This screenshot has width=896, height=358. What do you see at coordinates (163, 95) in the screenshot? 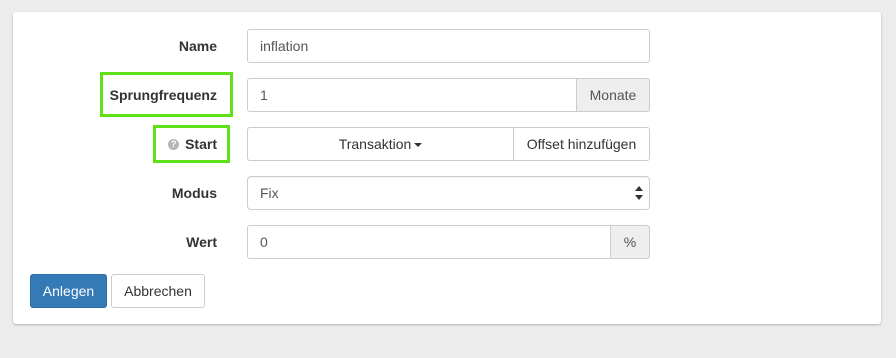
I see `sprungfrequenz-label: Sprungfrequenz` at bounding box center [163, 95].